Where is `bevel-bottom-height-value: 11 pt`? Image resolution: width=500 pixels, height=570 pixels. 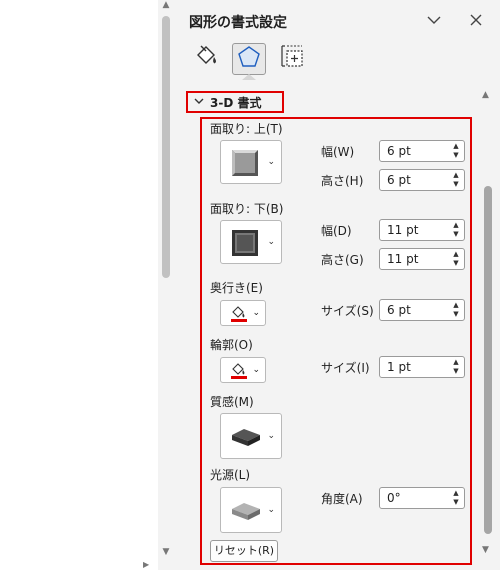 bevel-bottom-height-value: 11 pt is located at coordinates (403, 259).